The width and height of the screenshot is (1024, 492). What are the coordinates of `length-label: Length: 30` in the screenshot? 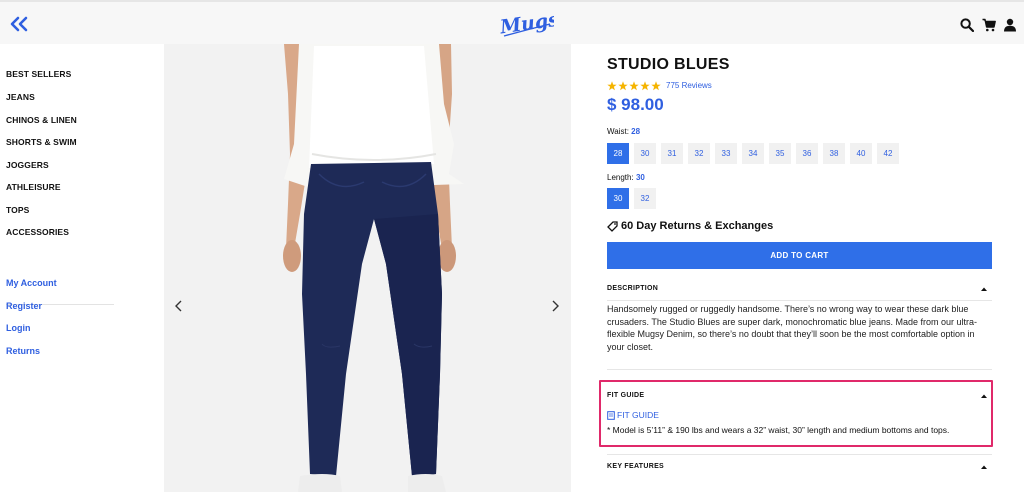 It's located at (626, 177).